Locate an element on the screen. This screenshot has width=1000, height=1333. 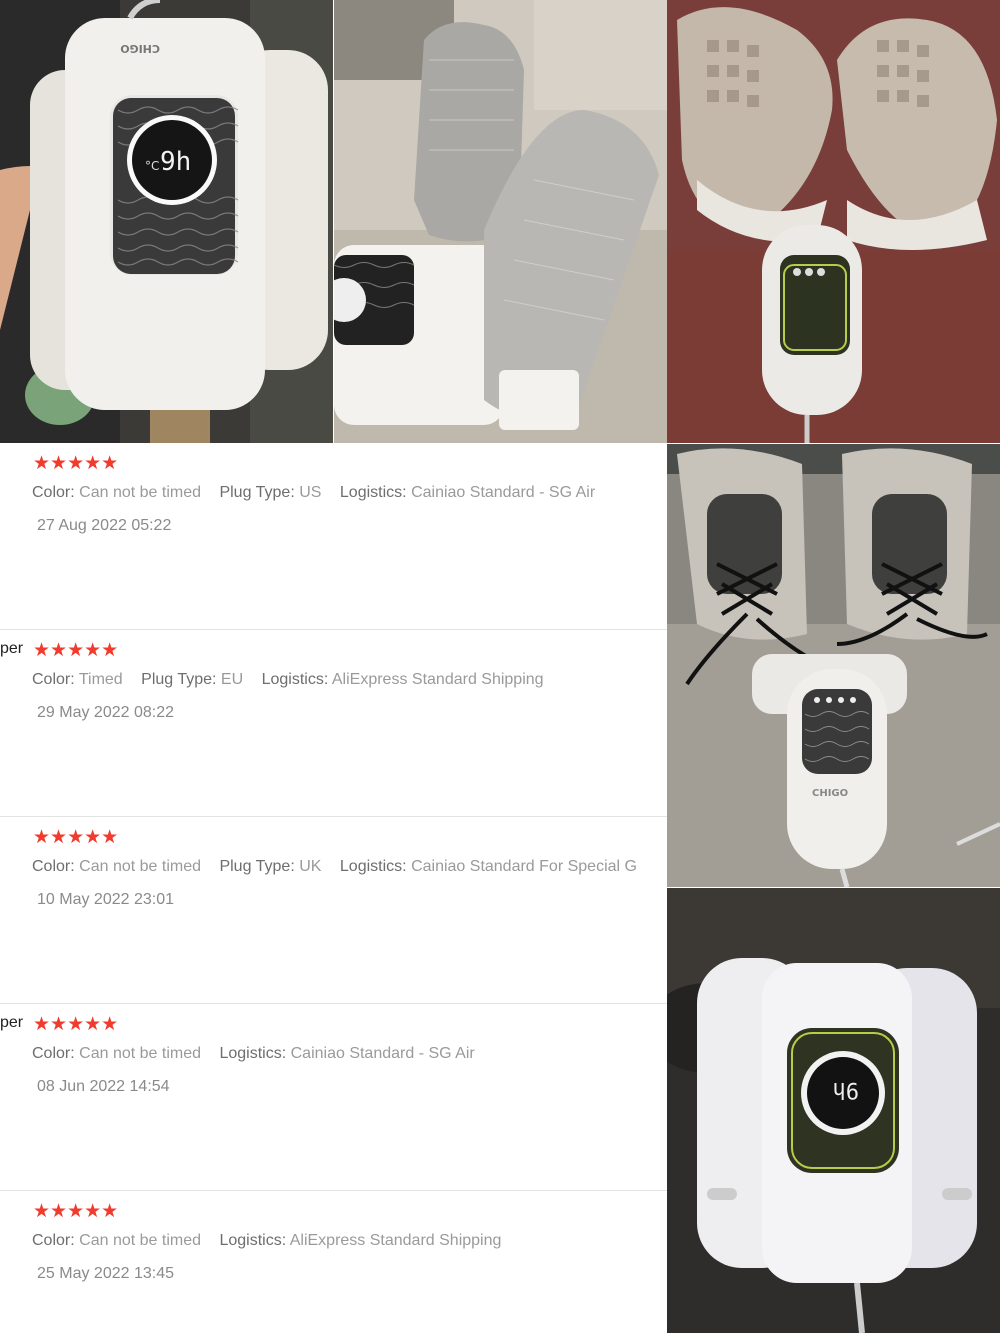
color-value: Timed is located at coordinates (100, 679).